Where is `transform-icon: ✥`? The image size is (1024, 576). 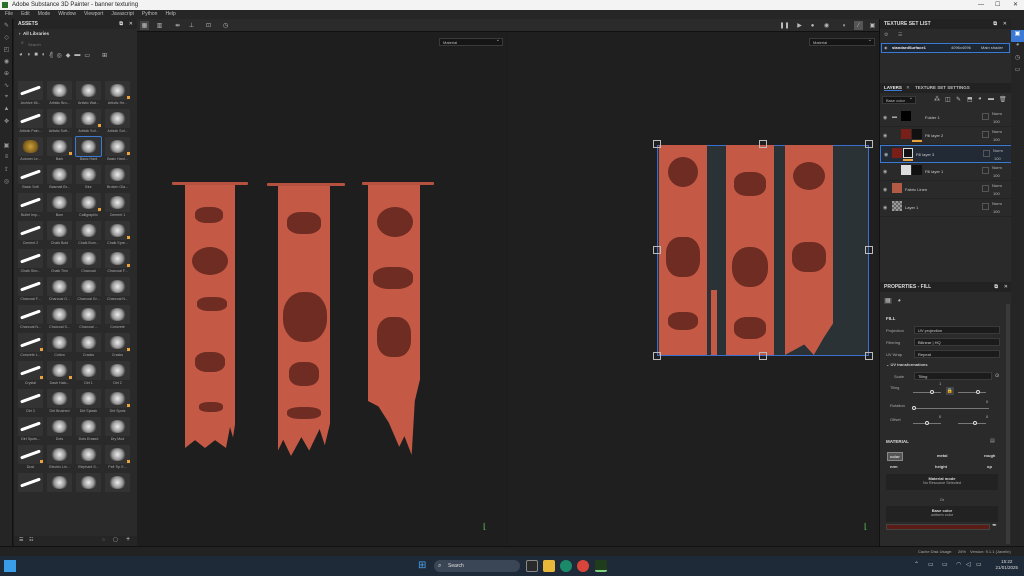 transform-icon: ✥ is located at coordinates (6, 121).